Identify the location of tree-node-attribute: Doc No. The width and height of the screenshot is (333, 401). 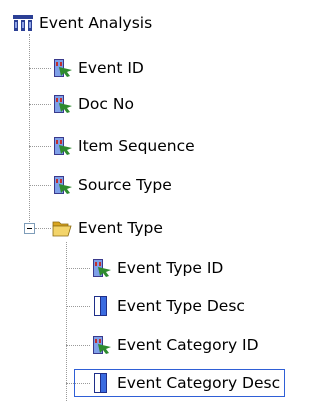
(93, 104).